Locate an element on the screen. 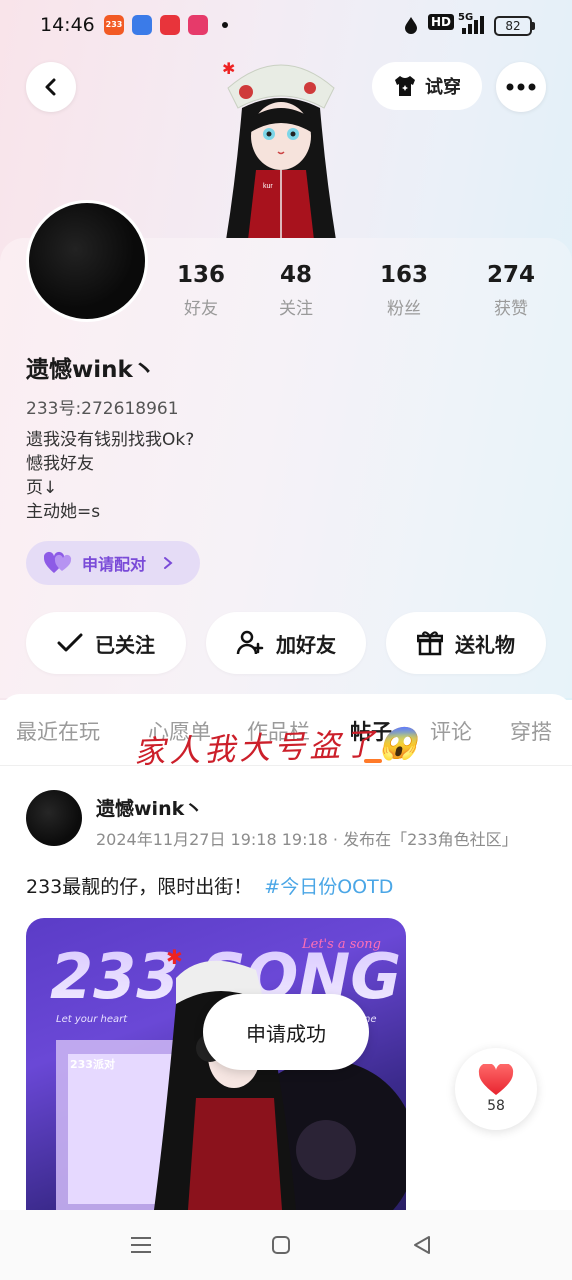 Image resolution: width=572 pixels, height=1280 pixels. more-dots-icon is located at coordinates (521, 87).